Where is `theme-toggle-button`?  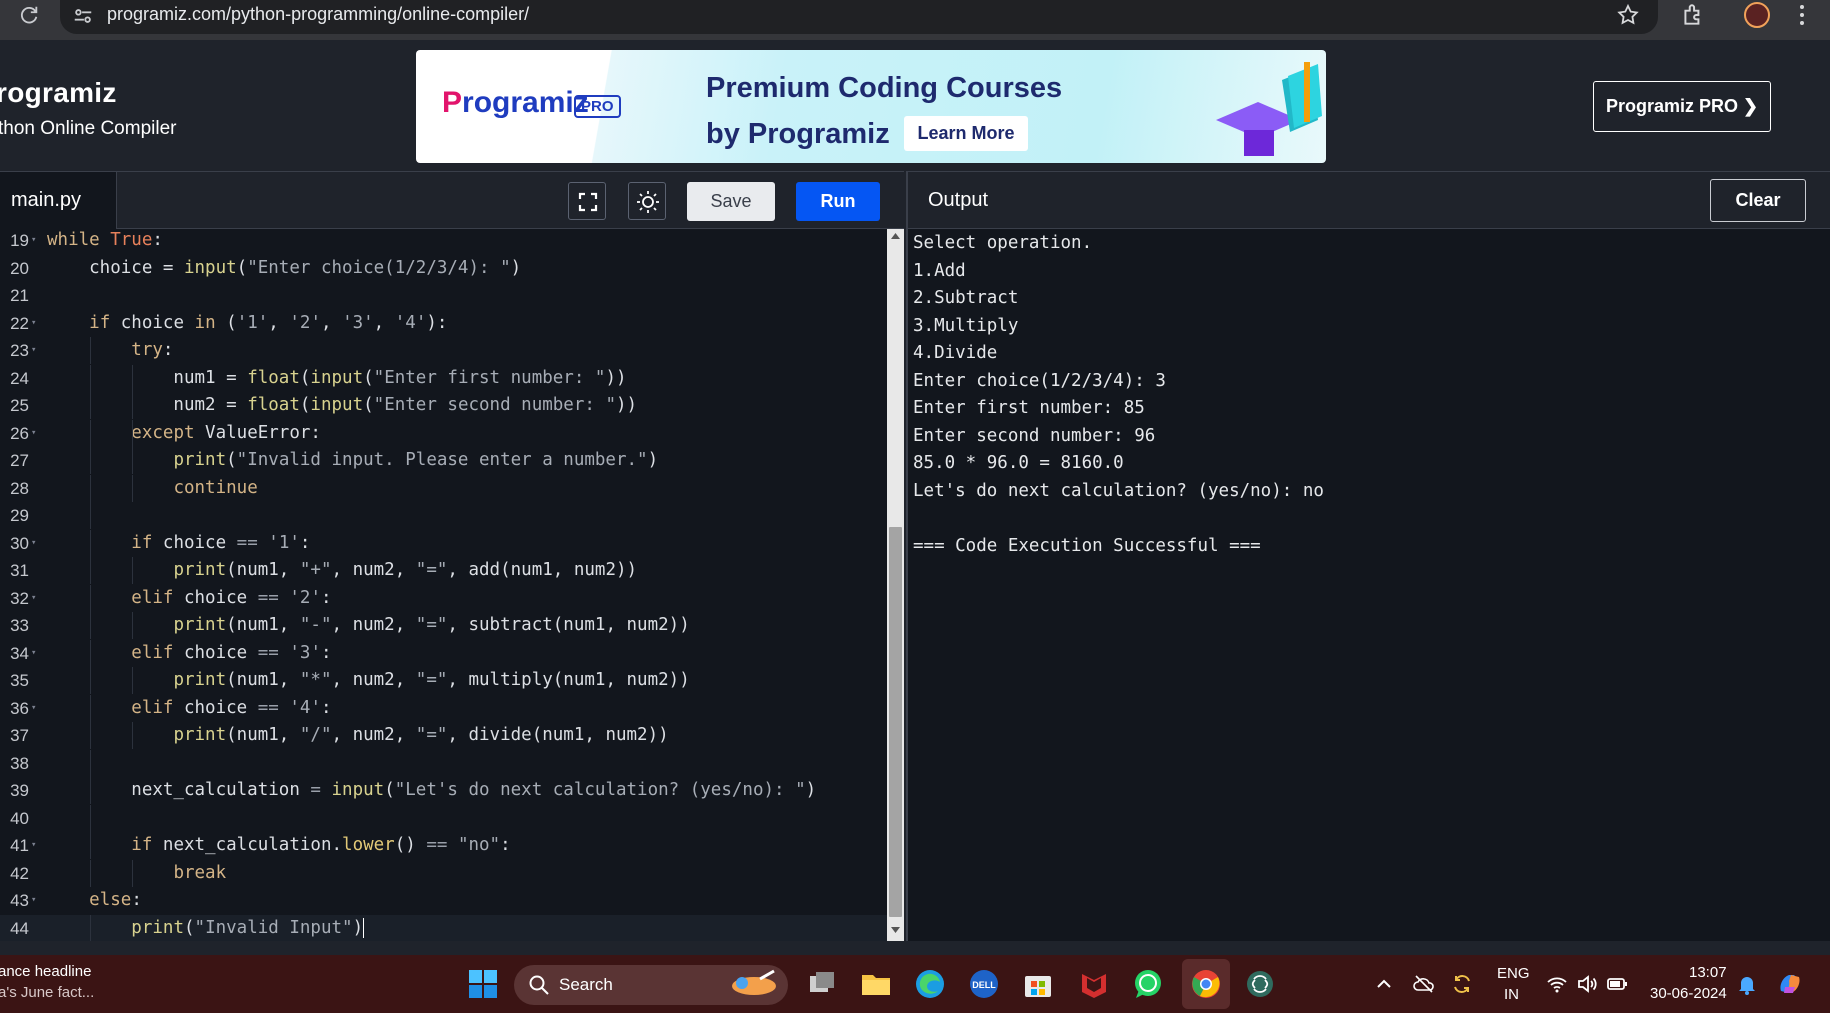
theme-toggle-button is located at coordinates (647, 201).